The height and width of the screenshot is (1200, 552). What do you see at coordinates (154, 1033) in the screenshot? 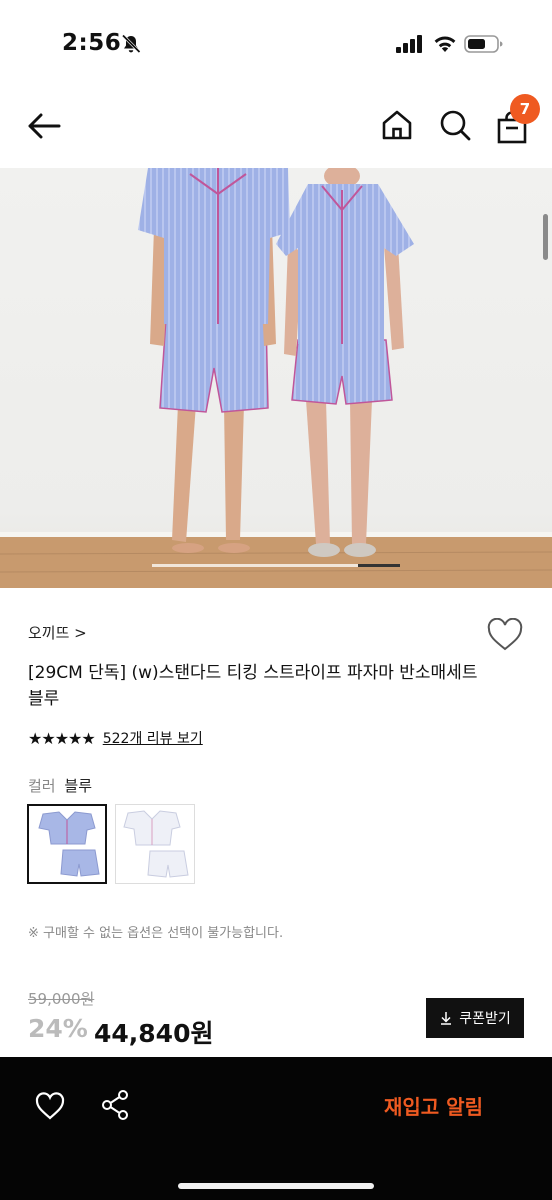
I see `sale-price: 44,840원` at bounding box center [154, 1033].